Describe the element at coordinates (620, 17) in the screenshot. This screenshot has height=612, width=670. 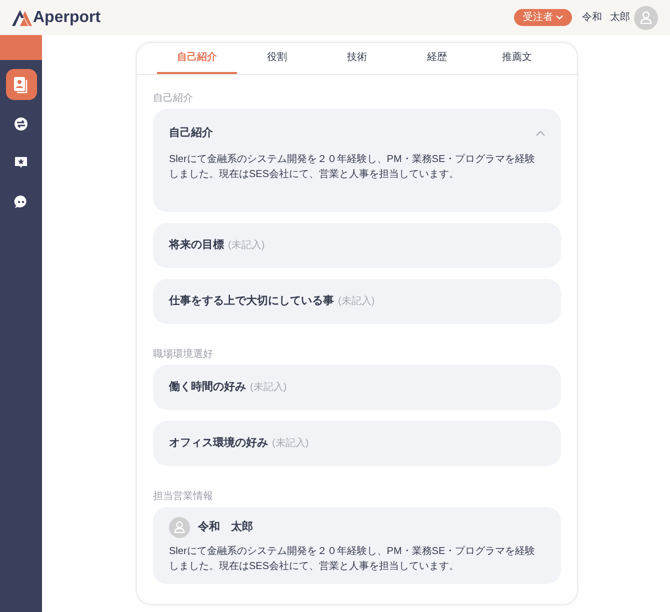
I see `user-name: 太郎` at that location.